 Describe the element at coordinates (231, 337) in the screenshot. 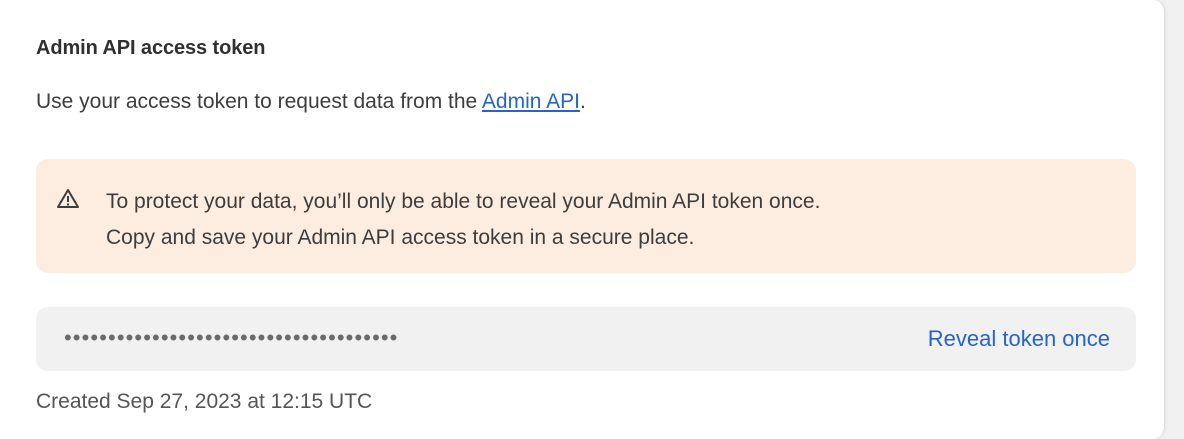

I see `masked-token-value: ••••••••••••••••••••••••••••••••••••••` at that location.